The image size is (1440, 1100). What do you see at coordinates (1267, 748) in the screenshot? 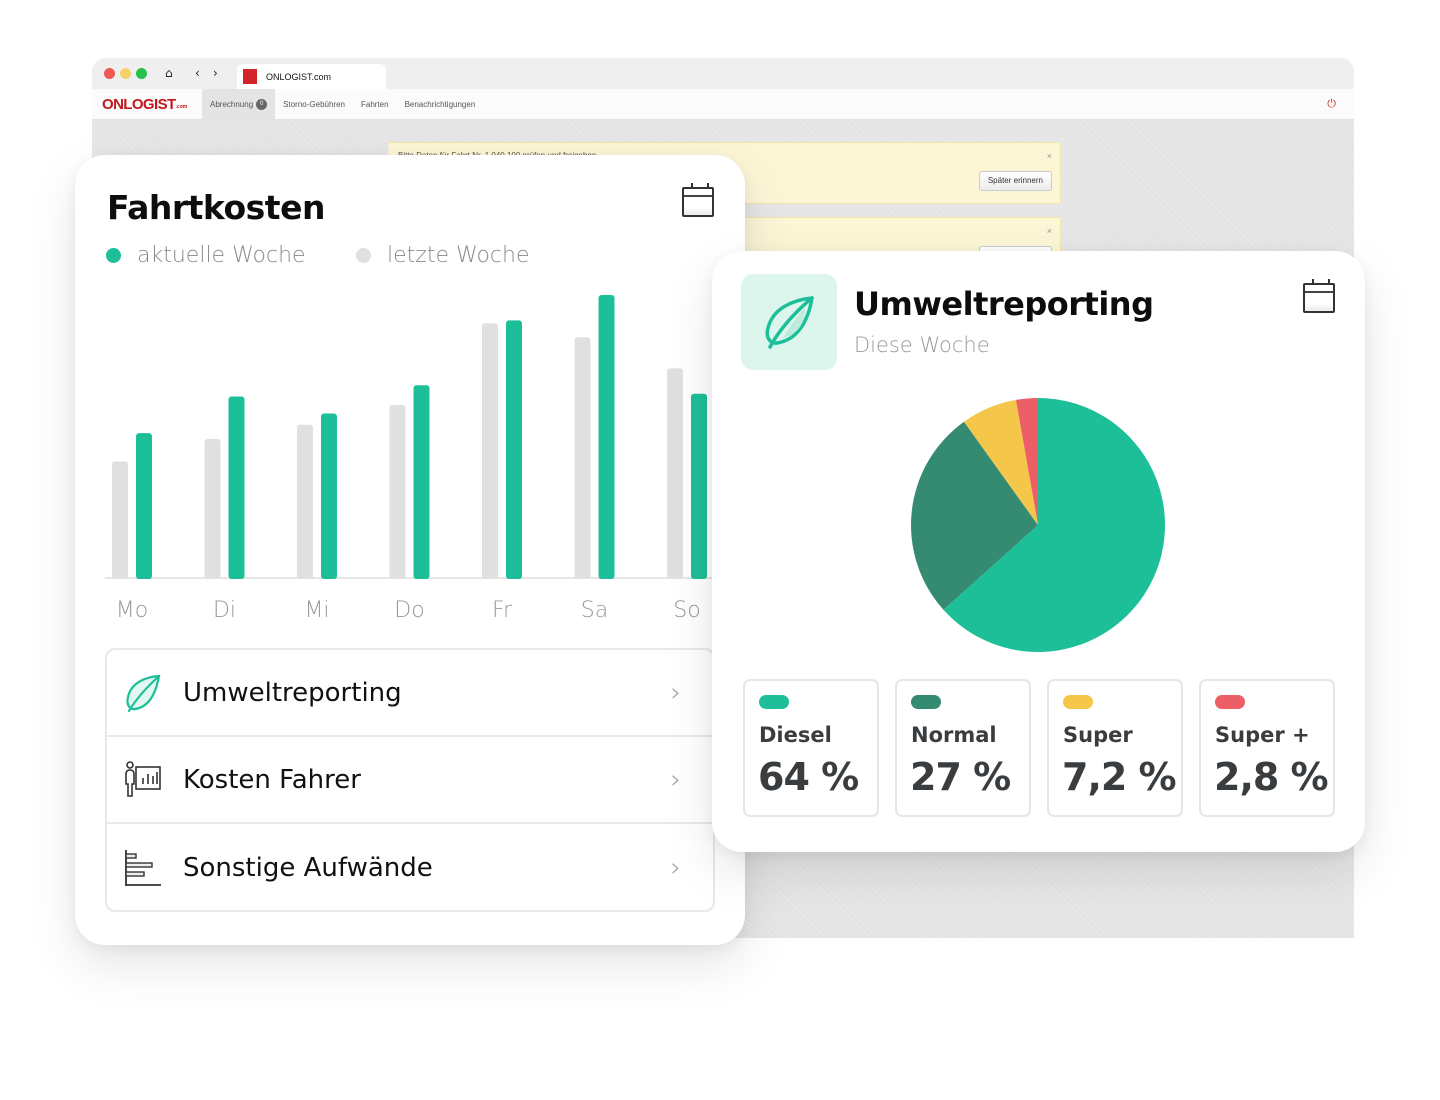
I see `fuel-card-super-plus: Super + 2,8 %` at bounding box center [1267, 748].